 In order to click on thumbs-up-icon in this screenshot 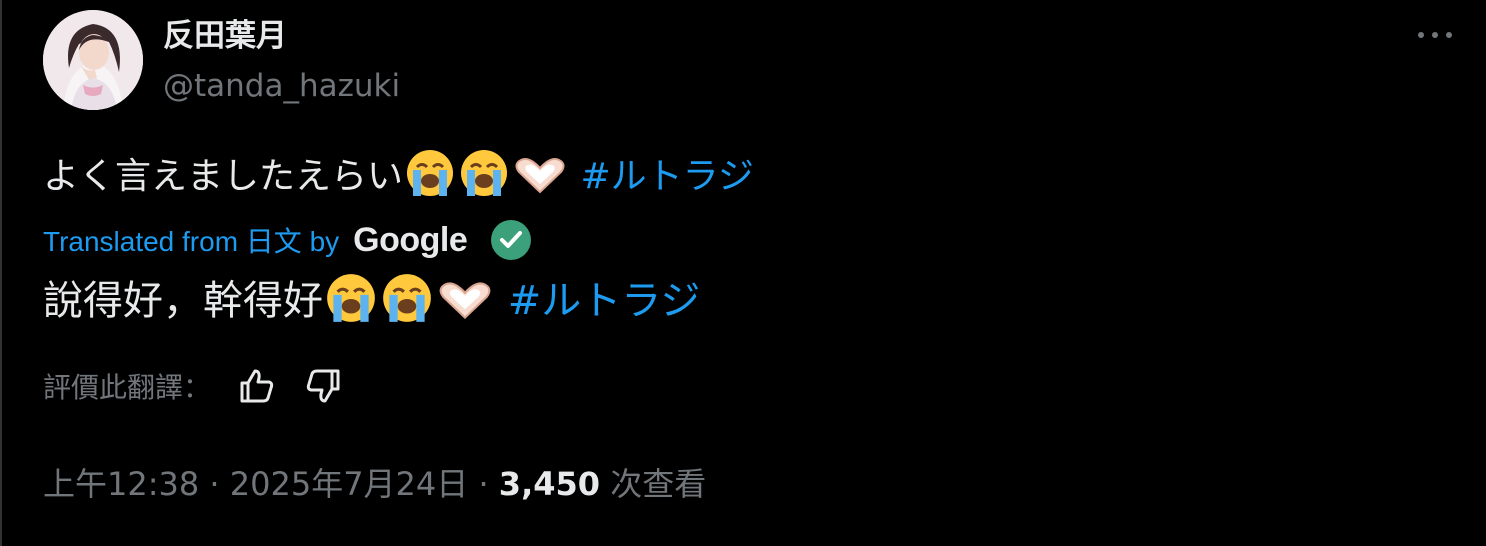, I will do `click(257, 386)`.